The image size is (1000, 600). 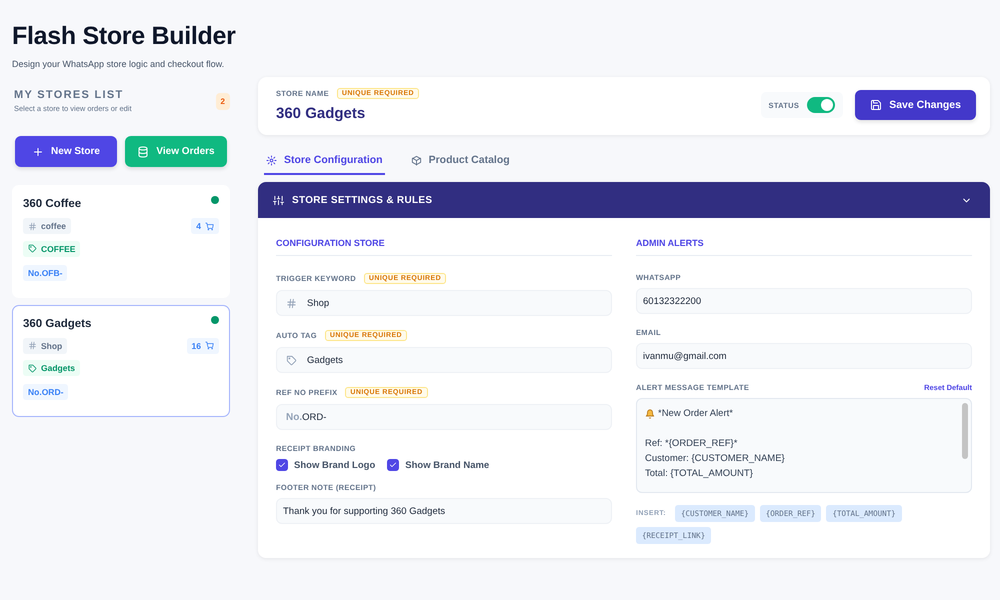 I want to click on new-store-button: New Store, so click(x=66, y=151).